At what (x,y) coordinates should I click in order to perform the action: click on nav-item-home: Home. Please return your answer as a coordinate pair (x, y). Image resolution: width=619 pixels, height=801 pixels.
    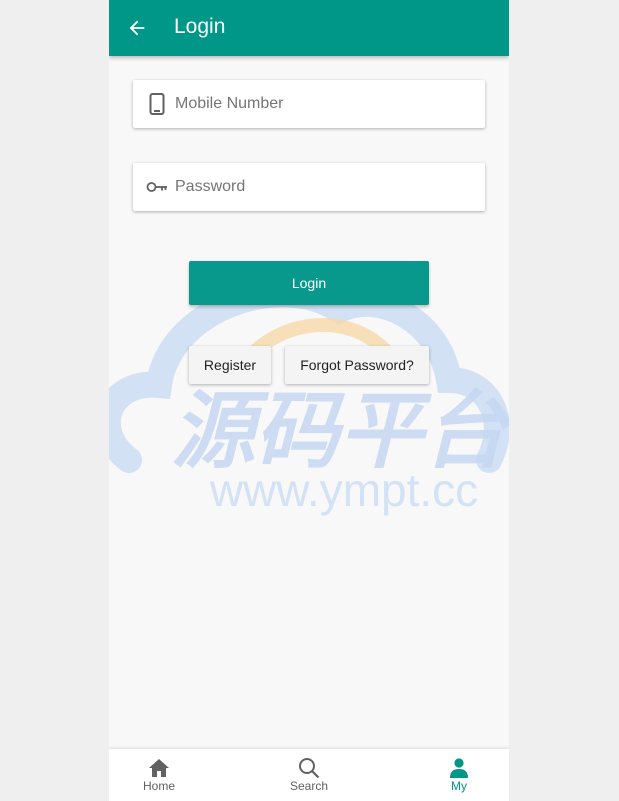
    Looking at the image, I should click on (159, 775).